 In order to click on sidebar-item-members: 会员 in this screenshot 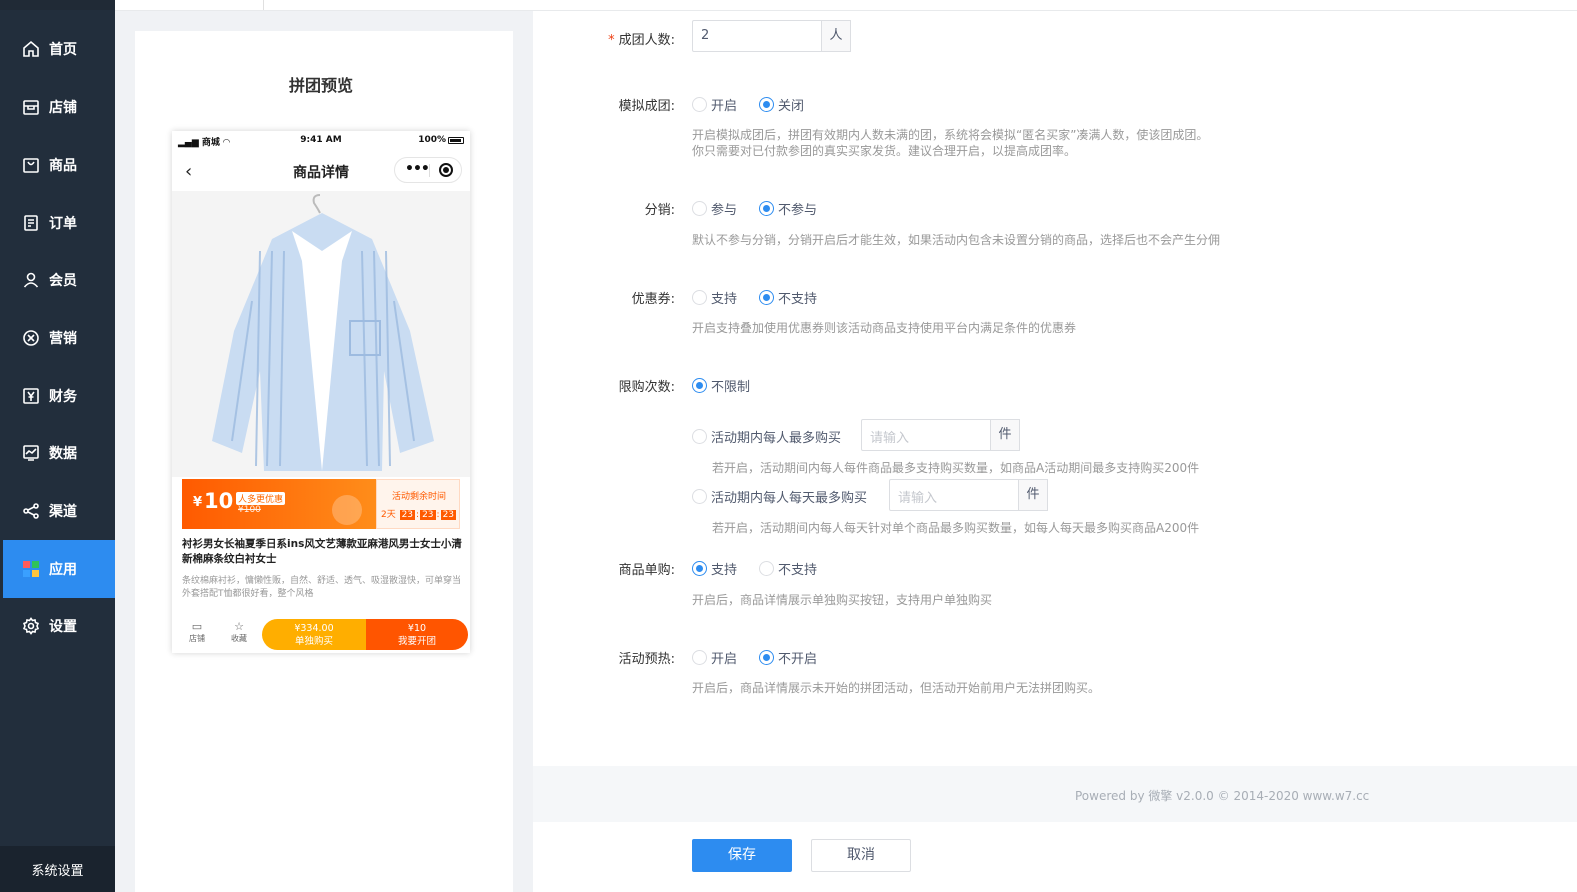, I will do `click(57, 280)`.